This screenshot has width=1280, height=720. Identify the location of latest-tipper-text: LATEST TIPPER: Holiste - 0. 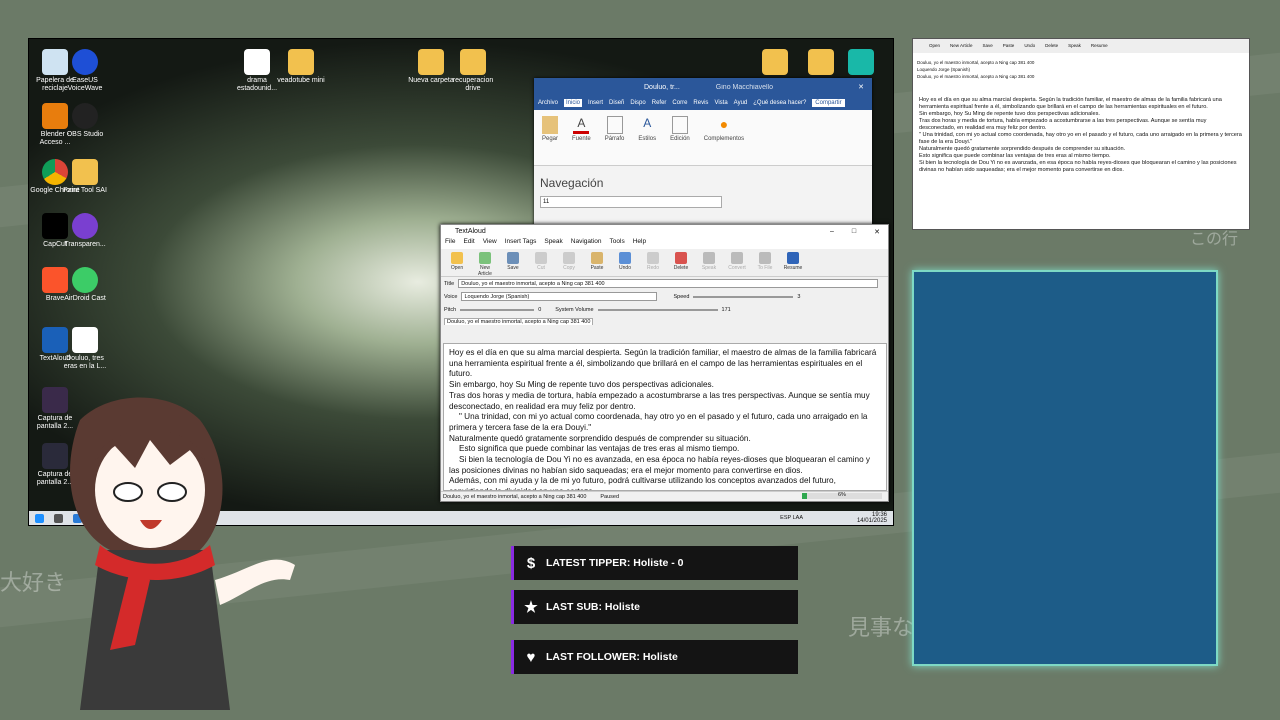
(615, 563).